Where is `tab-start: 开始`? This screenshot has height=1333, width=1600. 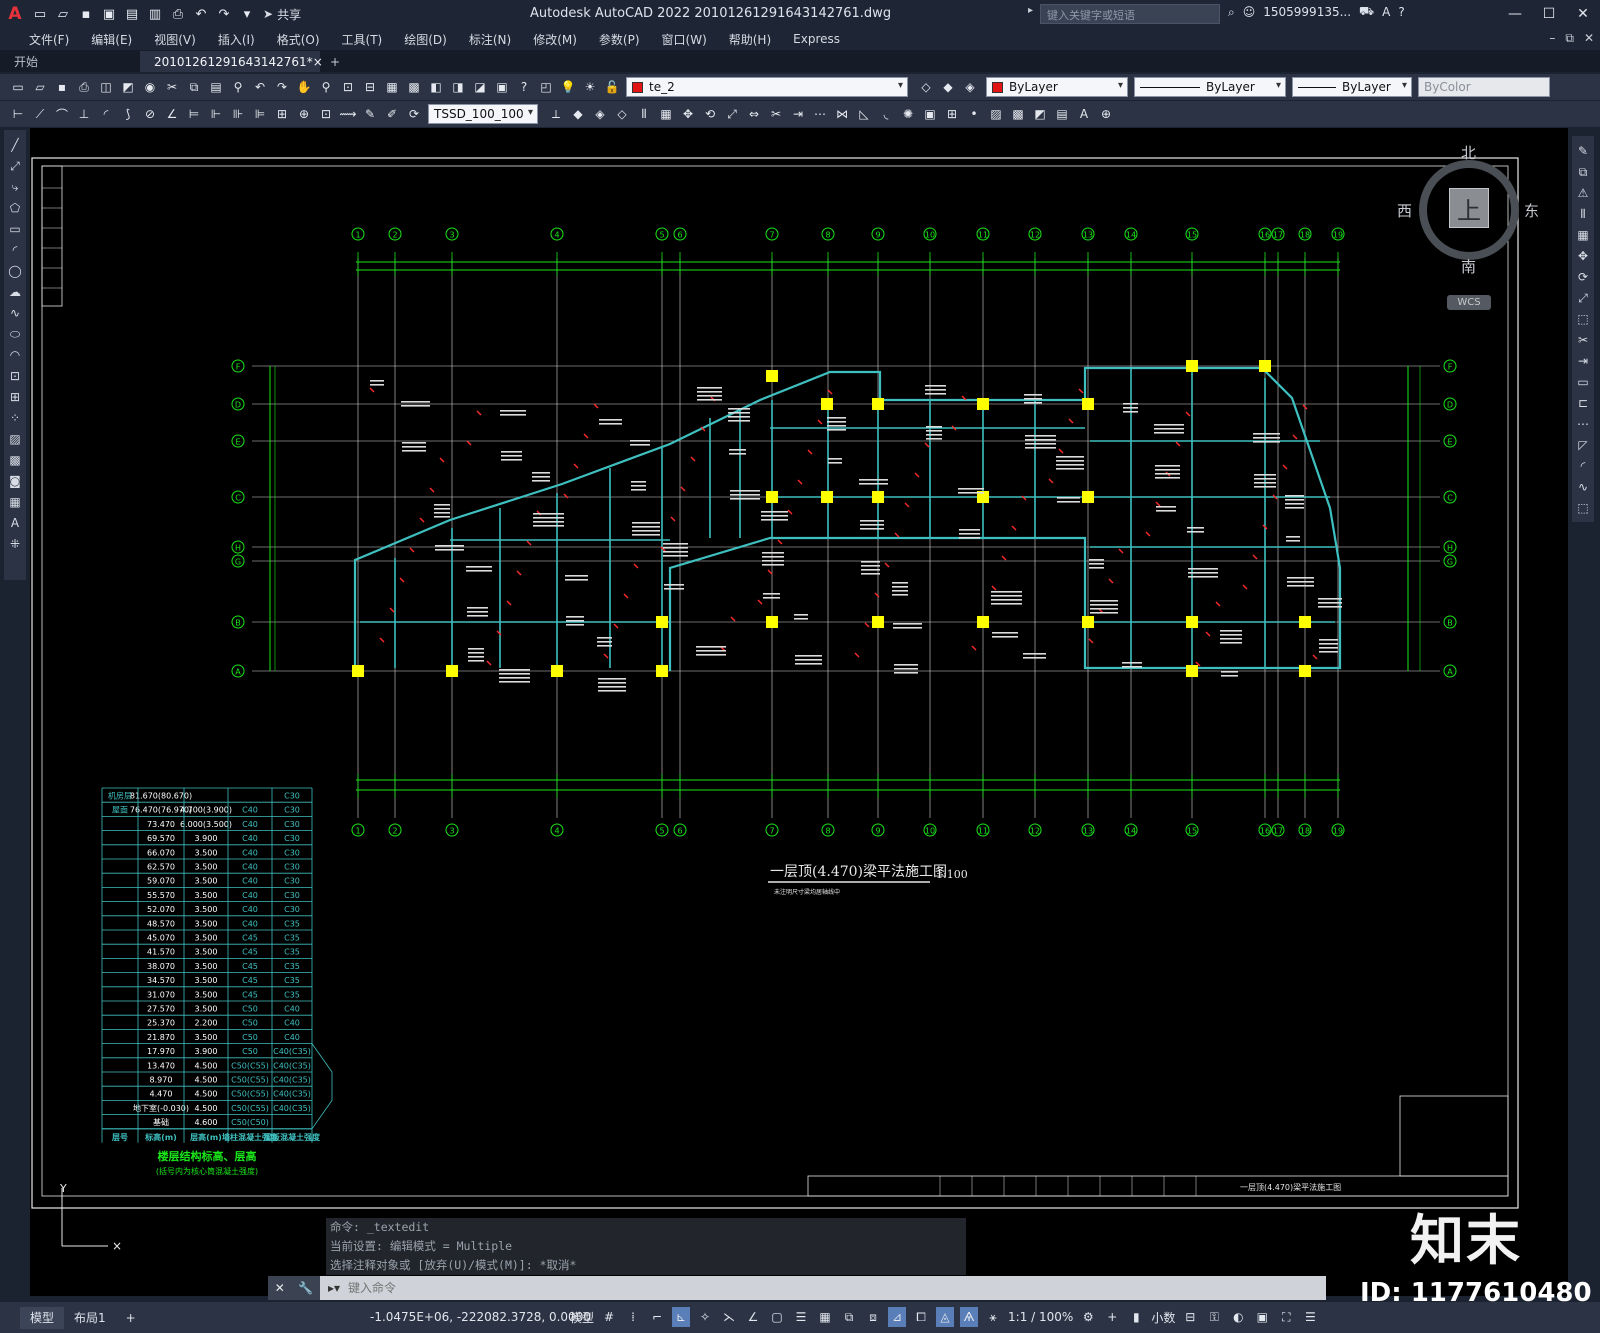 tab-start: 开始 is located at coordinates (70, 61).